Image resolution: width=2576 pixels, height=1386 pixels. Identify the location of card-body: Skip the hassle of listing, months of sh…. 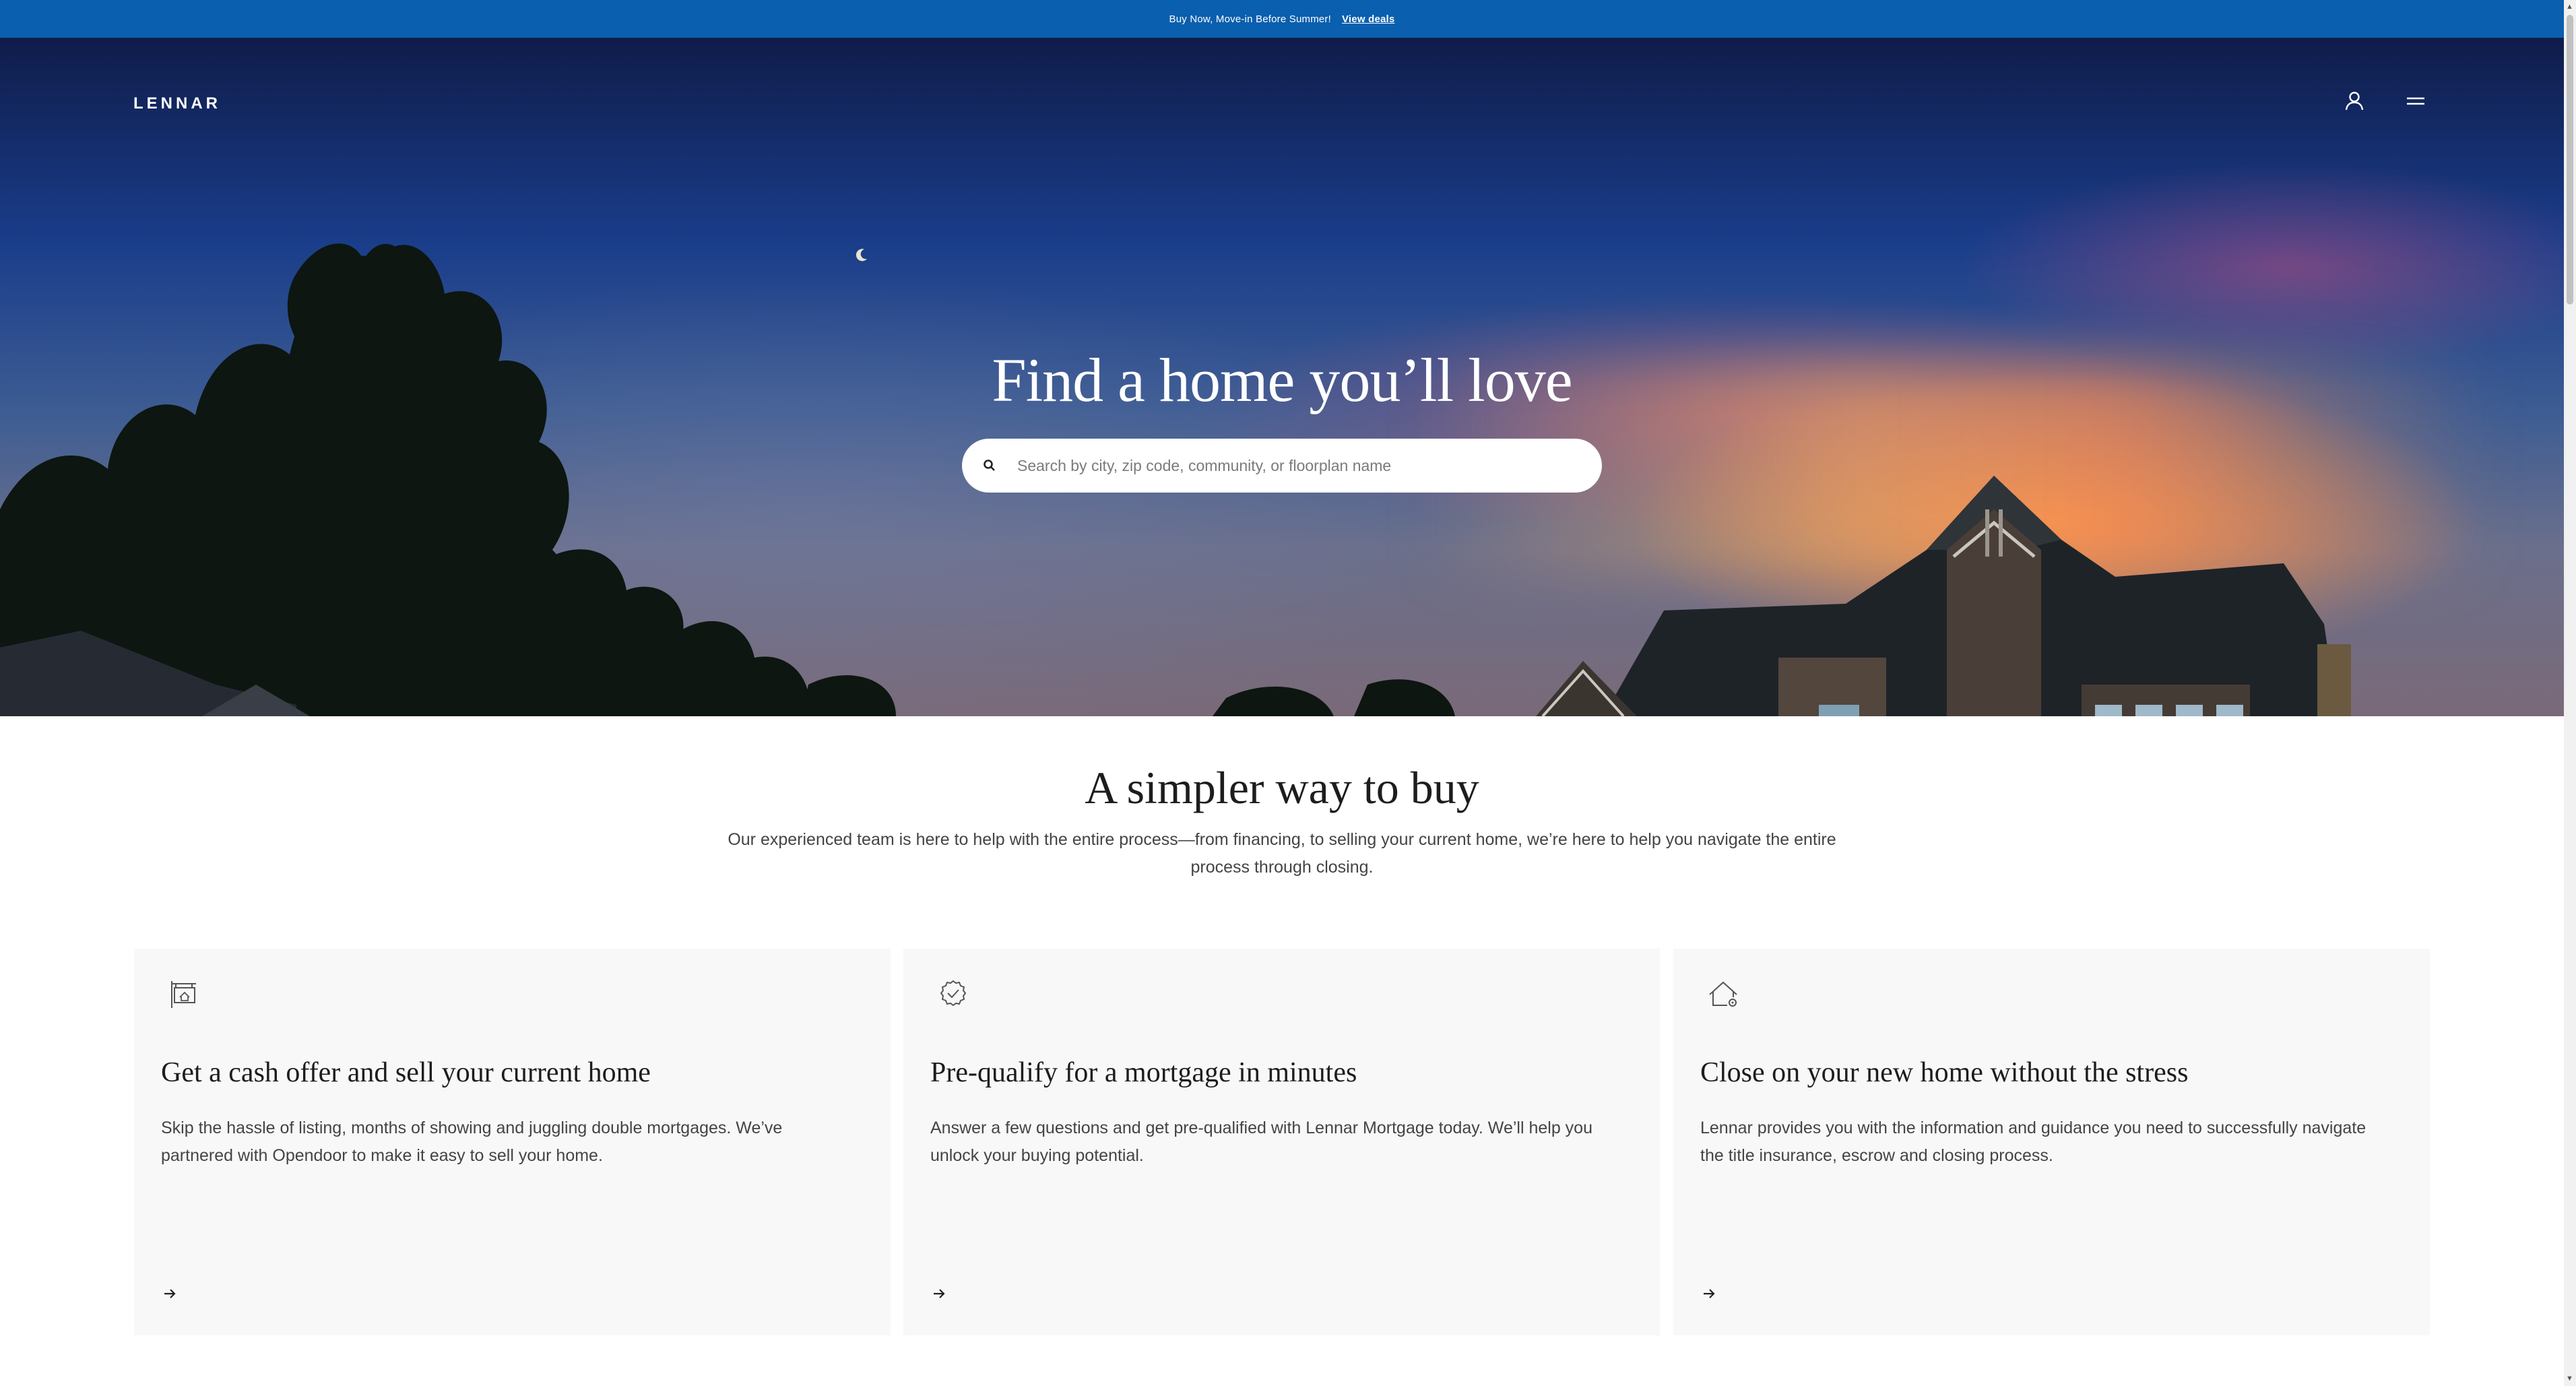
(472, 1142).